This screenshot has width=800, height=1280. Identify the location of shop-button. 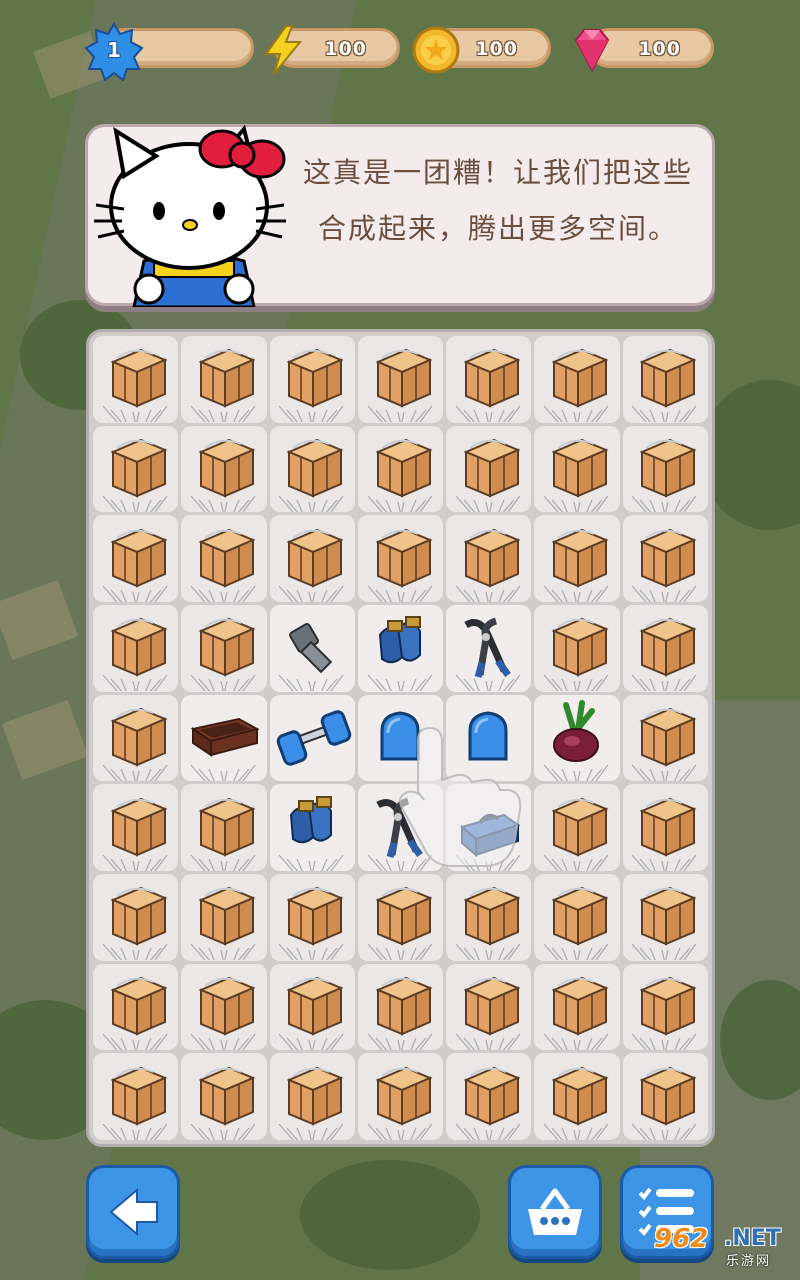
(555, 1212).